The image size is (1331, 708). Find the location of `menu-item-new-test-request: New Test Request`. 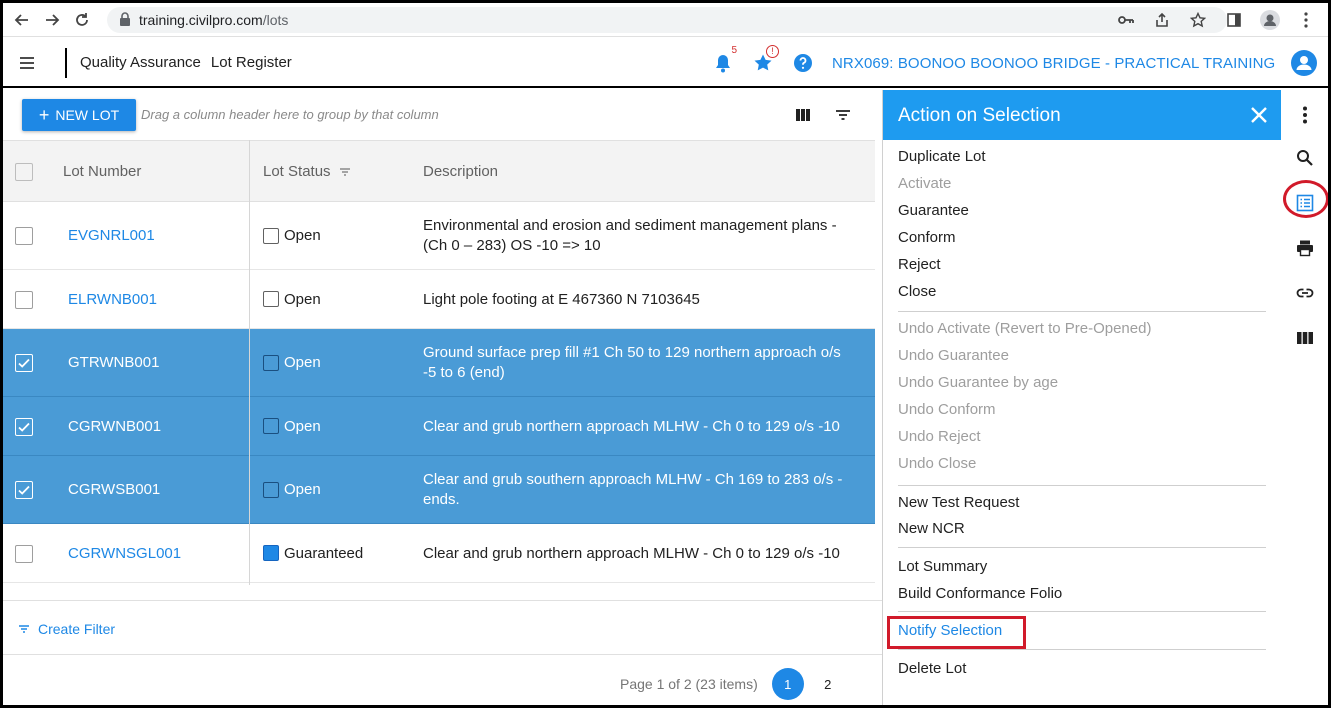

menu-item-new-test-request: New Test Request is located at coordinates (958, 502).